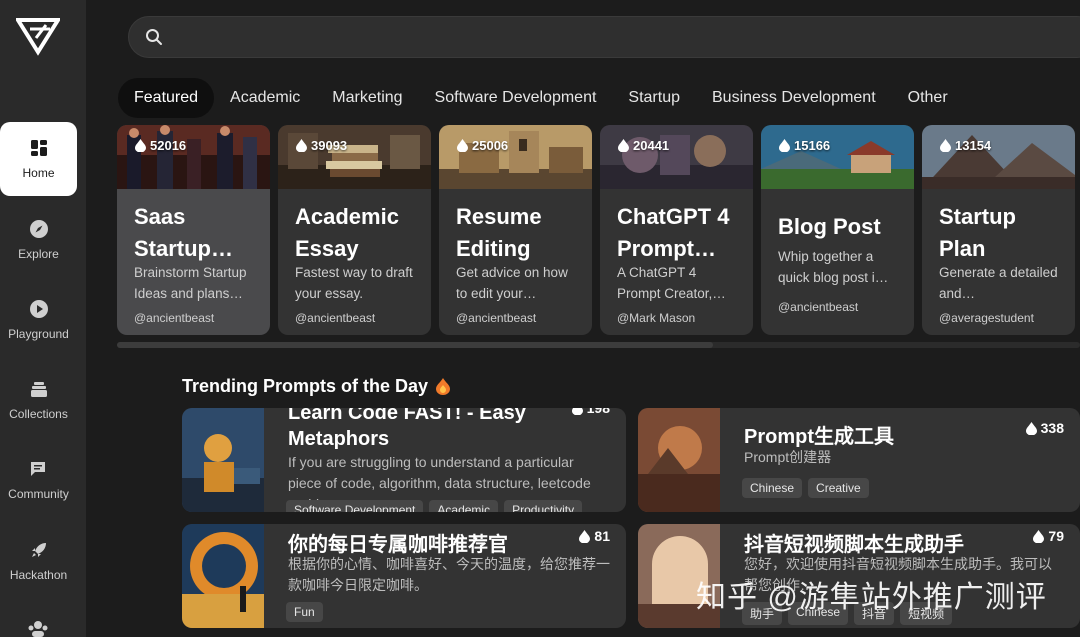 Image resolution: width=1080 pixels, height=637 pixels. I want to click on usage-count: 20441, so click(643, 145).